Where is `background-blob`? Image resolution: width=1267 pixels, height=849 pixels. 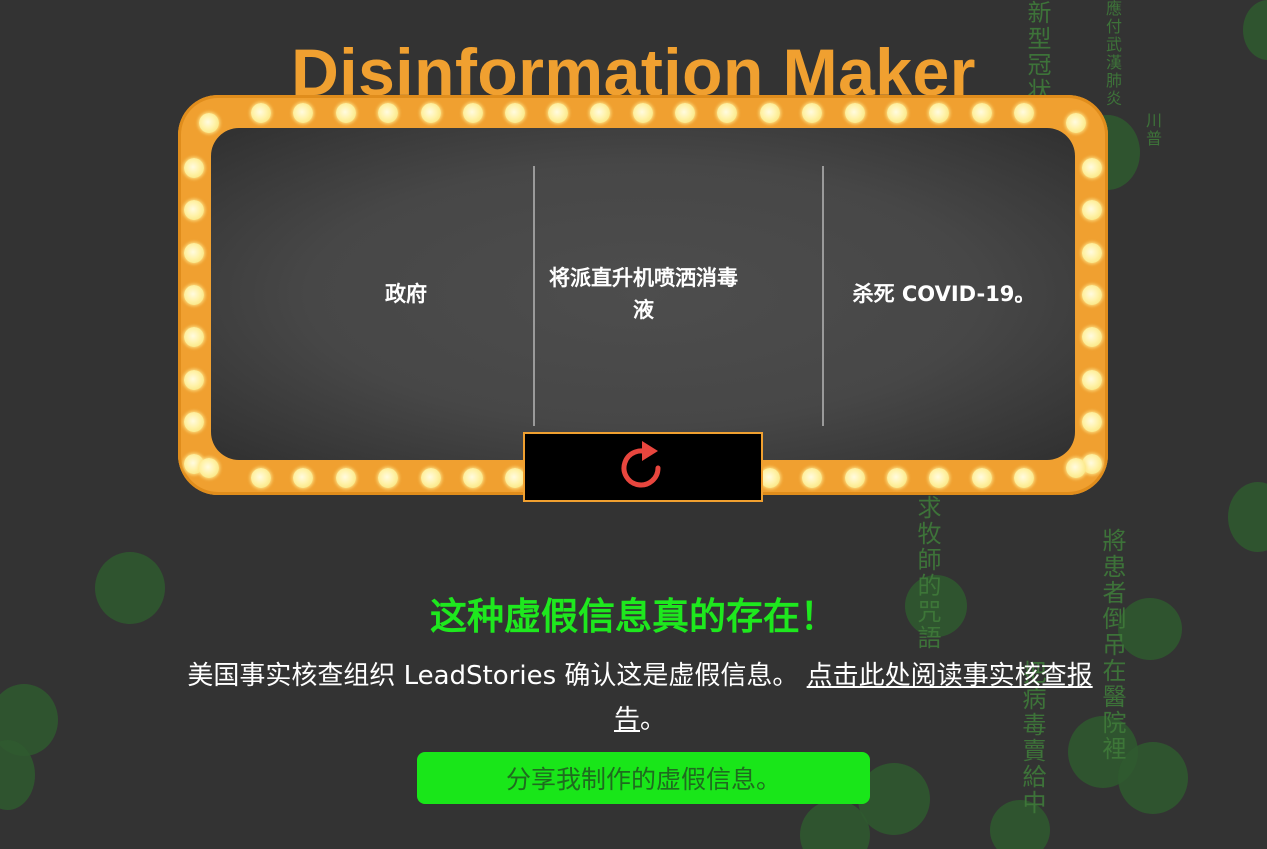
background-blob is located at coordinates (1247, 517).